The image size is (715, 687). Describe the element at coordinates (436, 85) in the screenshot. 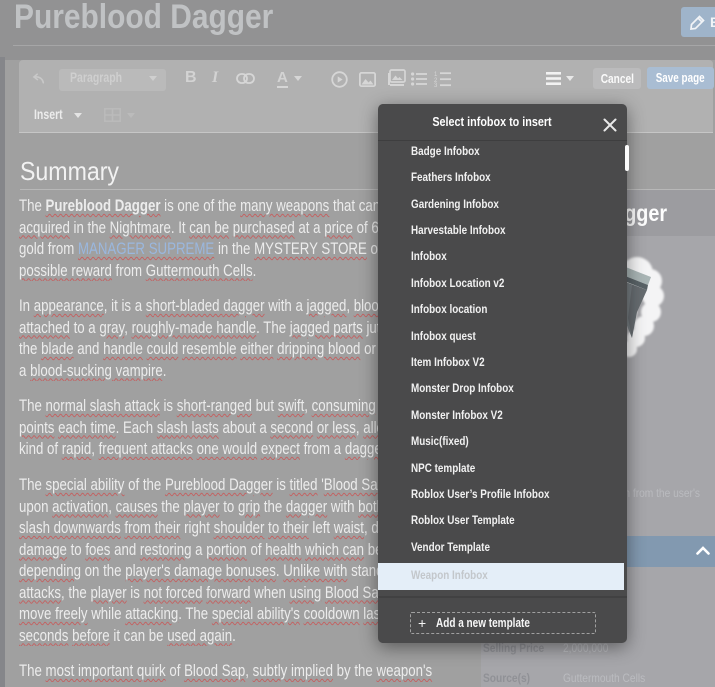

I see `svg-text: 3` at that location.